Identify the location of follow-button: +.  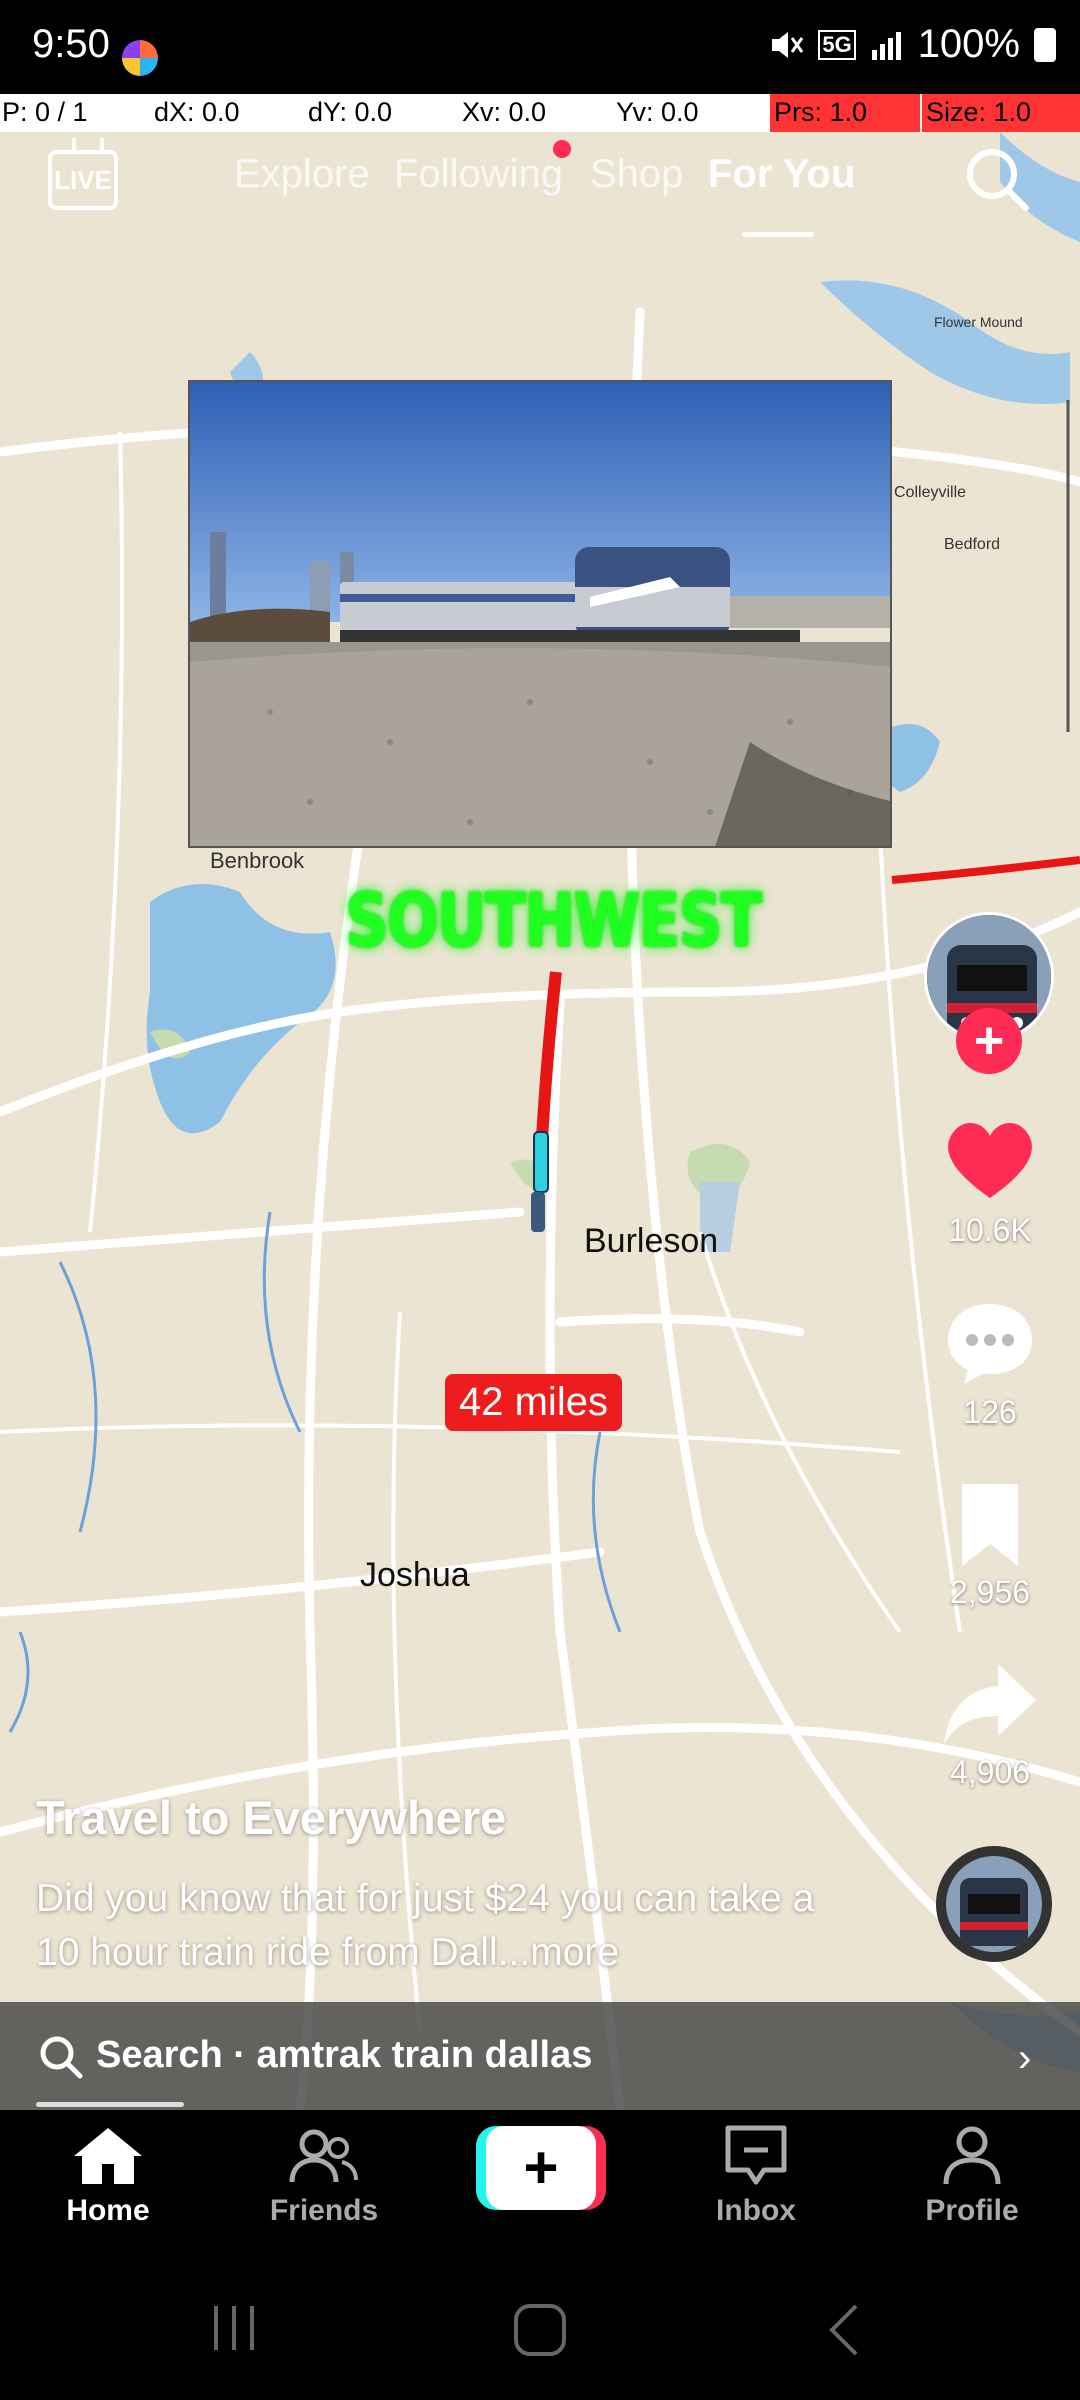
(989, 1041).